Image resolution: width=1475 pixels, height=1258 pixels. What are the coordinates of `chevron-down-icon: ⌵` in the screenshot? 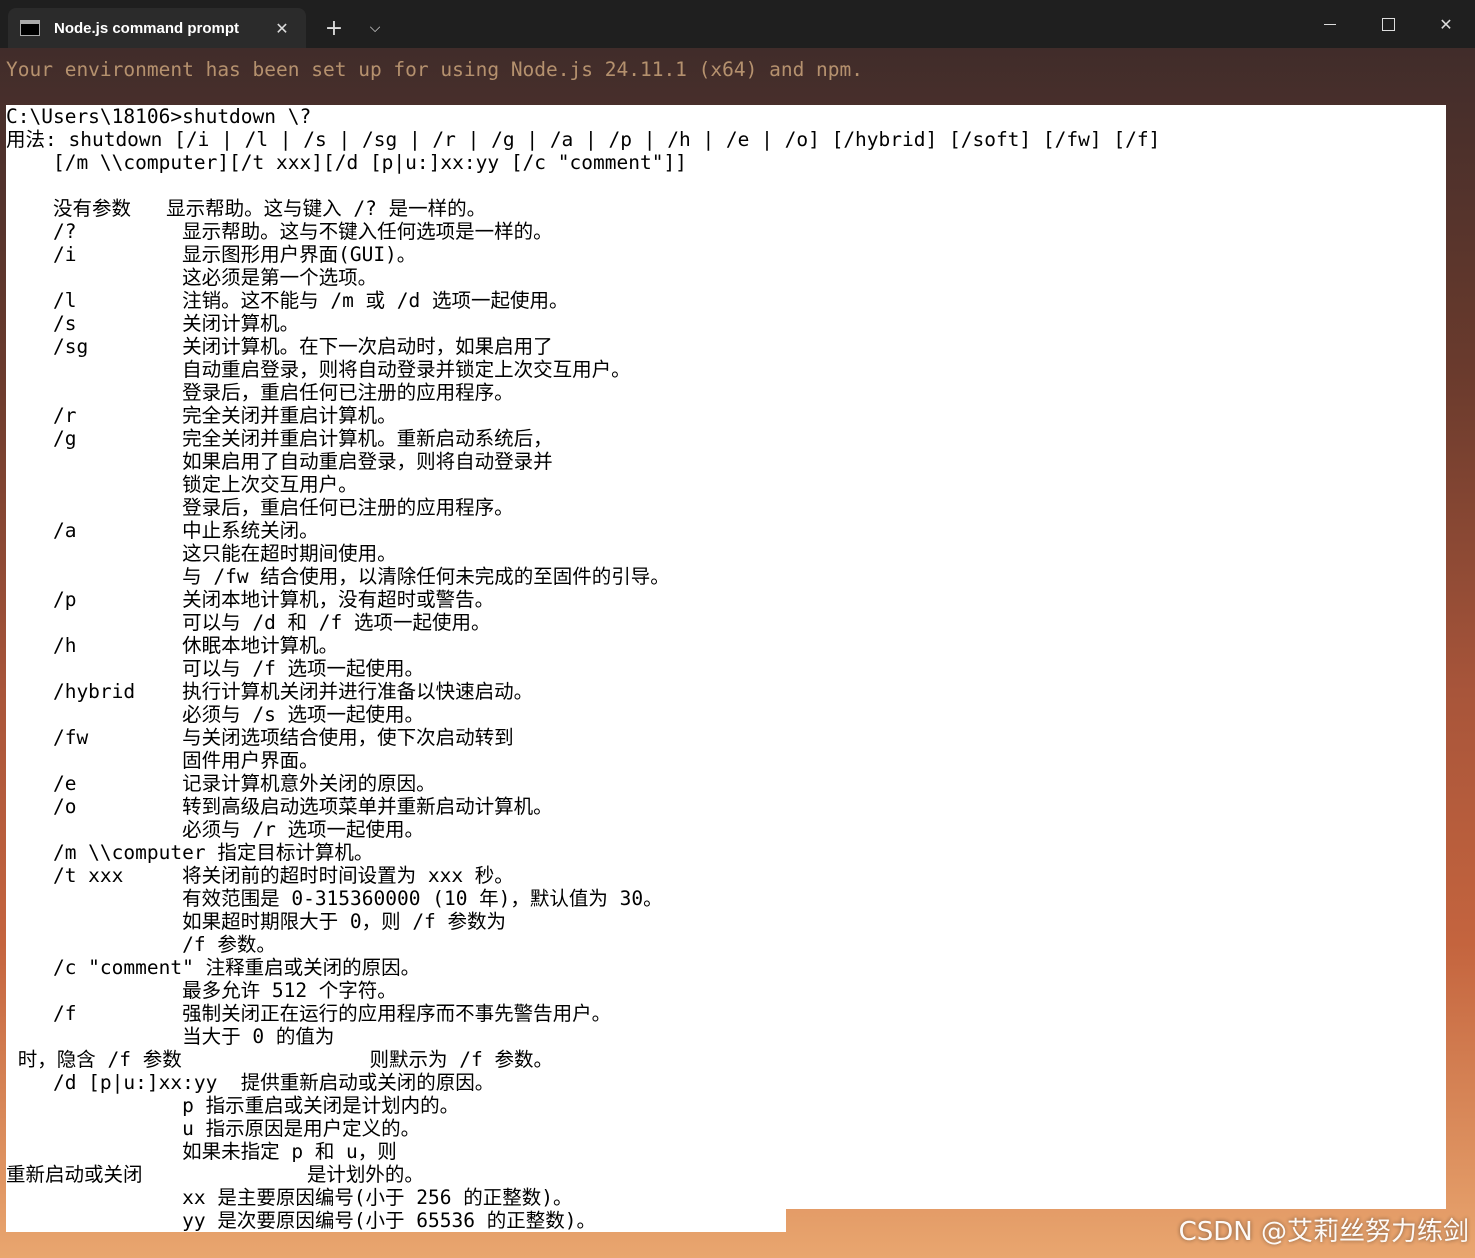 It's located at (375, 28).